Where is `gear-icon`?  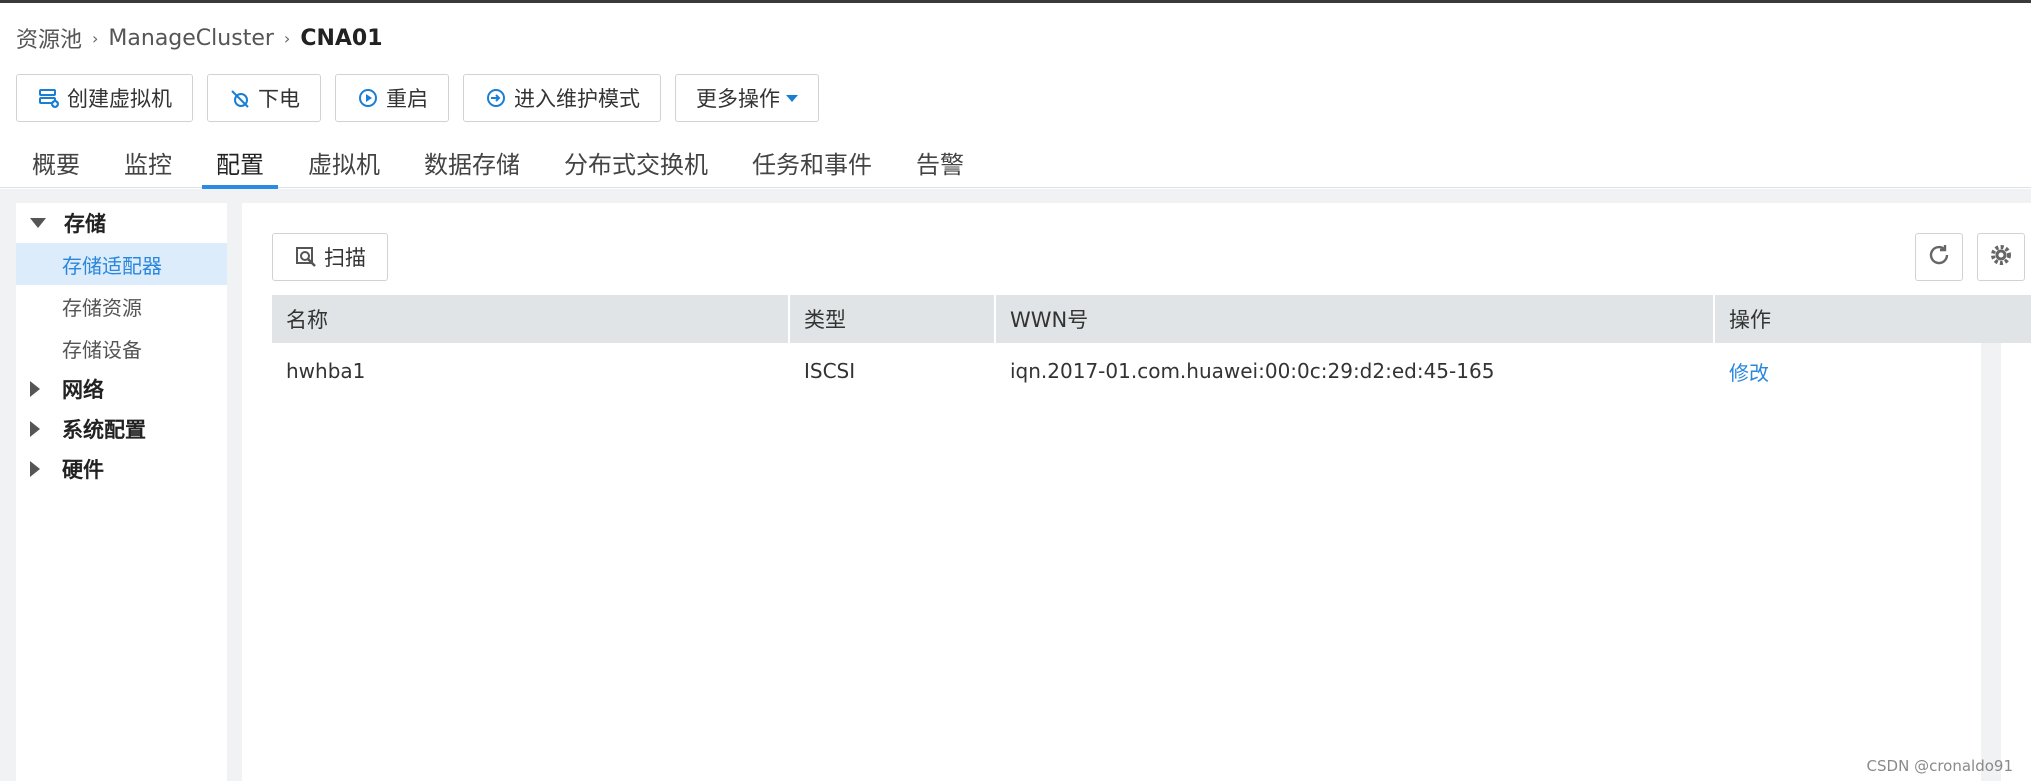 gear-icon is located at coordinates (2001, 257).